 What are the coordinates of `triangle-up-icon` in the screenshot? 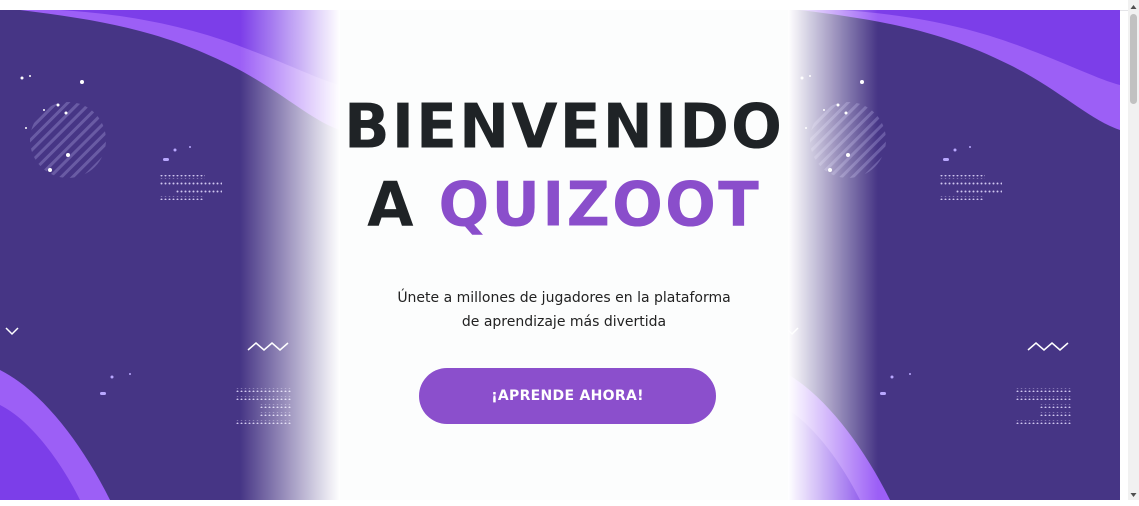 It's located at (1133, 7).